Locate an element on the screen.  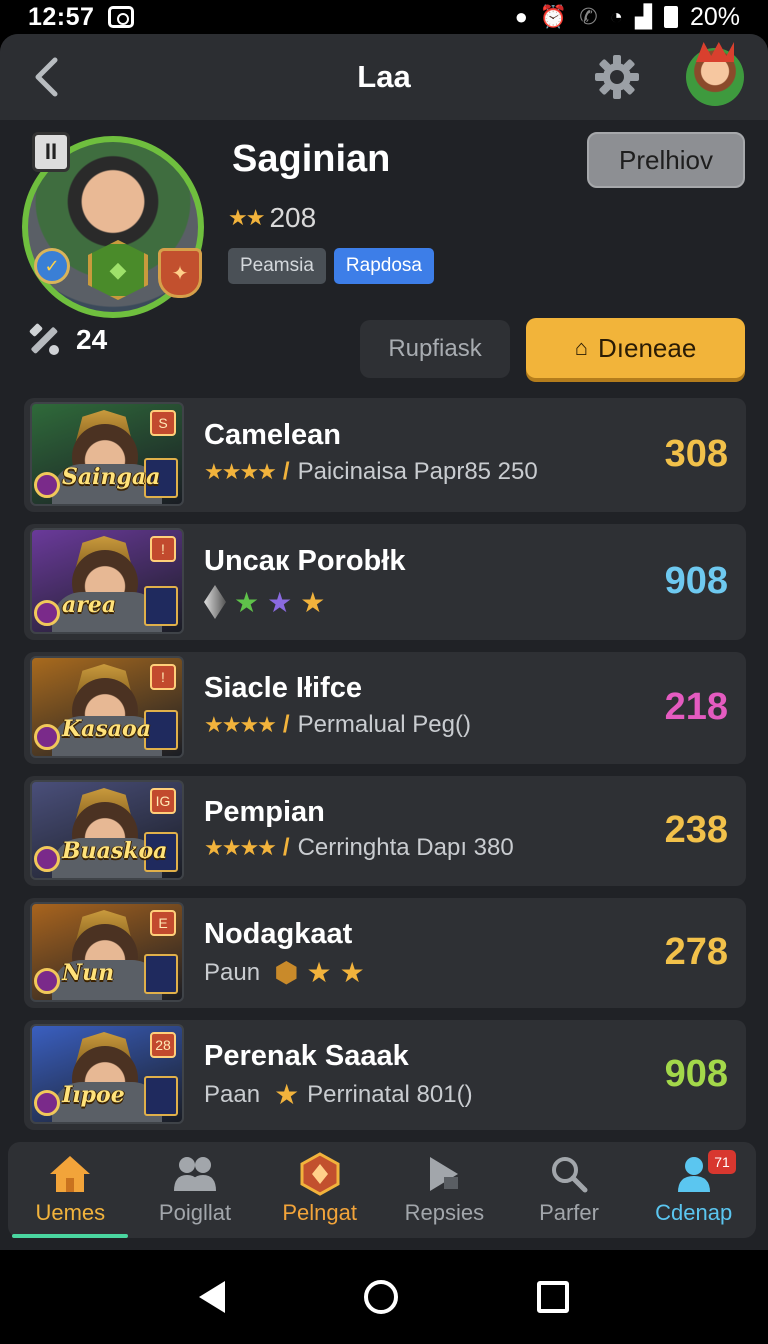
nav-label: Parfer is located at coordinates (569, 1212).